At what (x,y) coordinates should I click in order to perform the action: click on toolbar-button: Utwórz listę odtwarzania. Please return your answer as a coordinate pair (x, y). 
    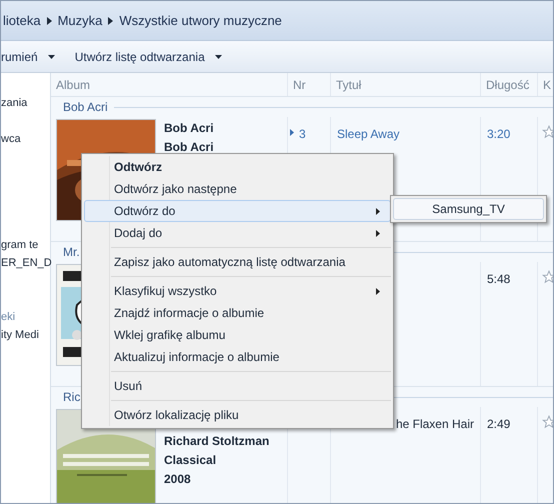
    Looking at the image, I should click on (148, 57).